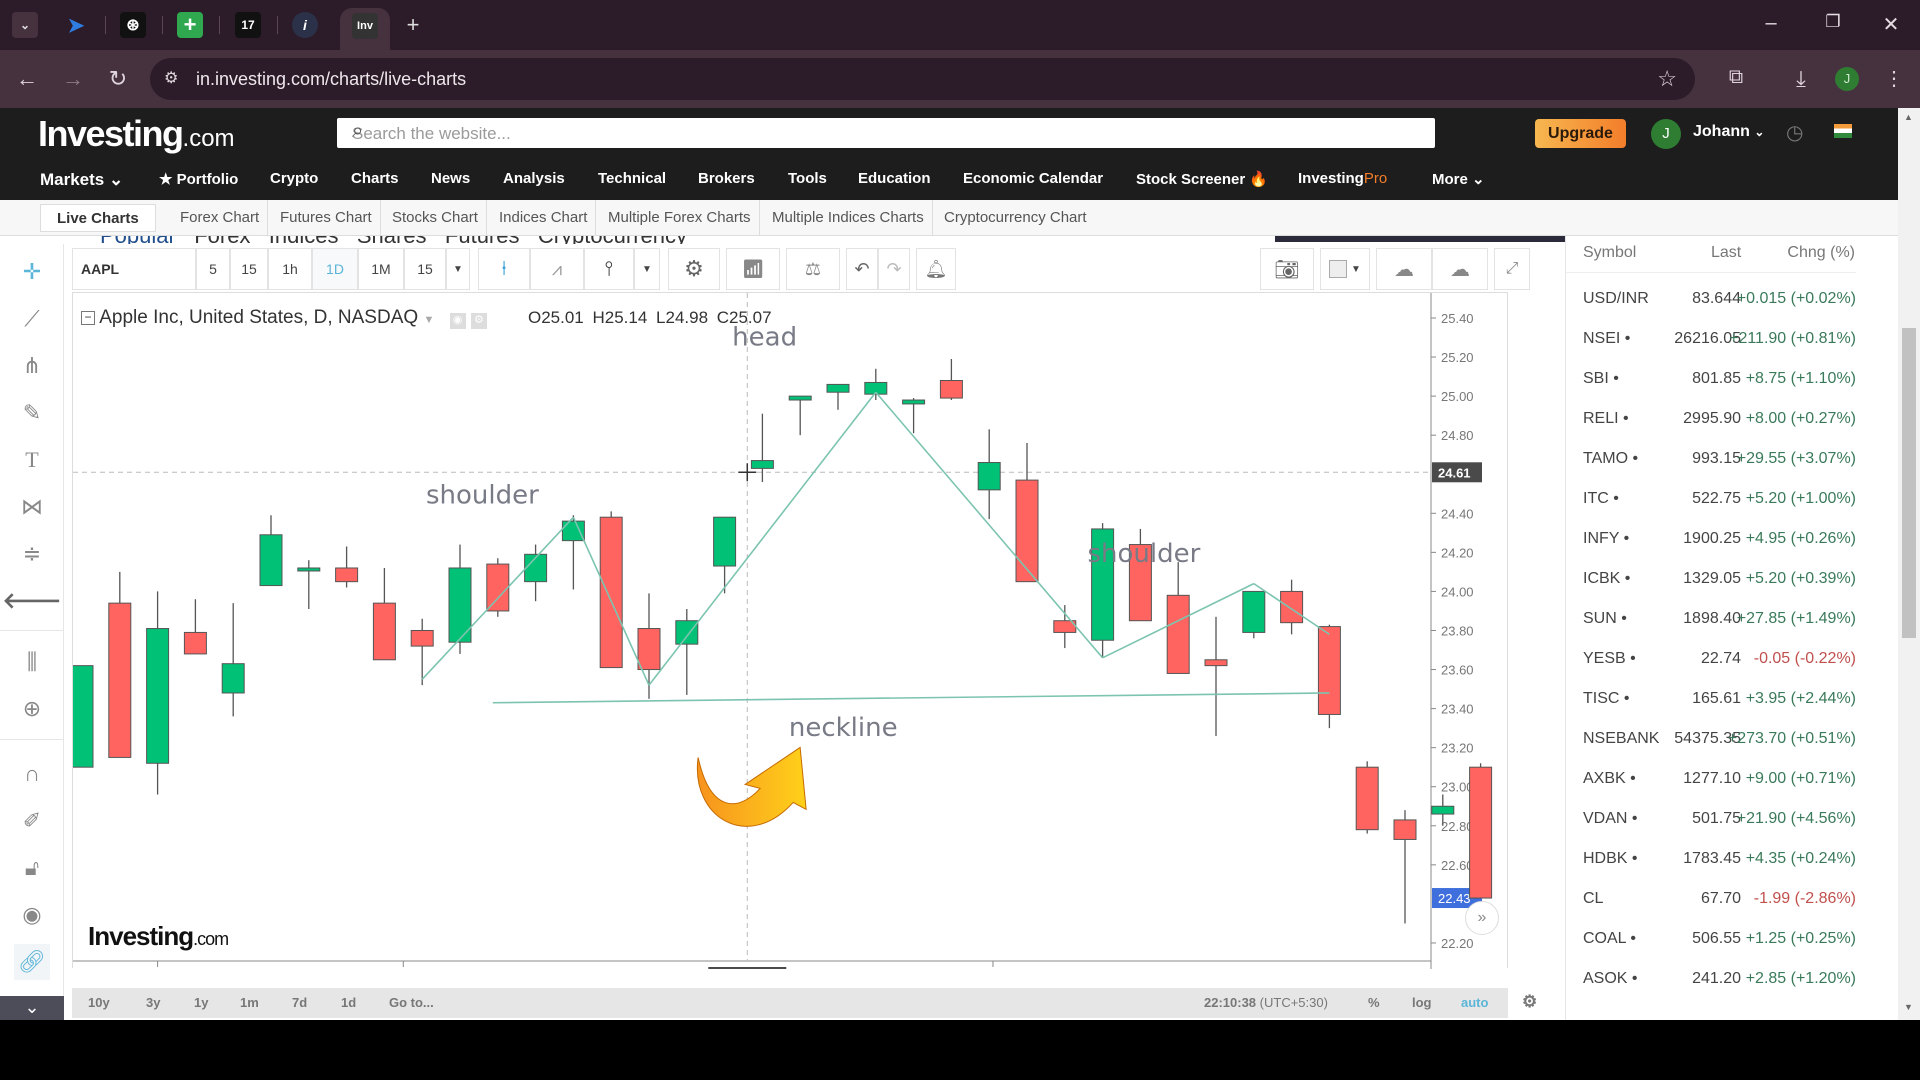  What do you see at coordinates (425, 269) in the screenshot?
I see `interval-custom: 15` at bounding box center [425, 269].